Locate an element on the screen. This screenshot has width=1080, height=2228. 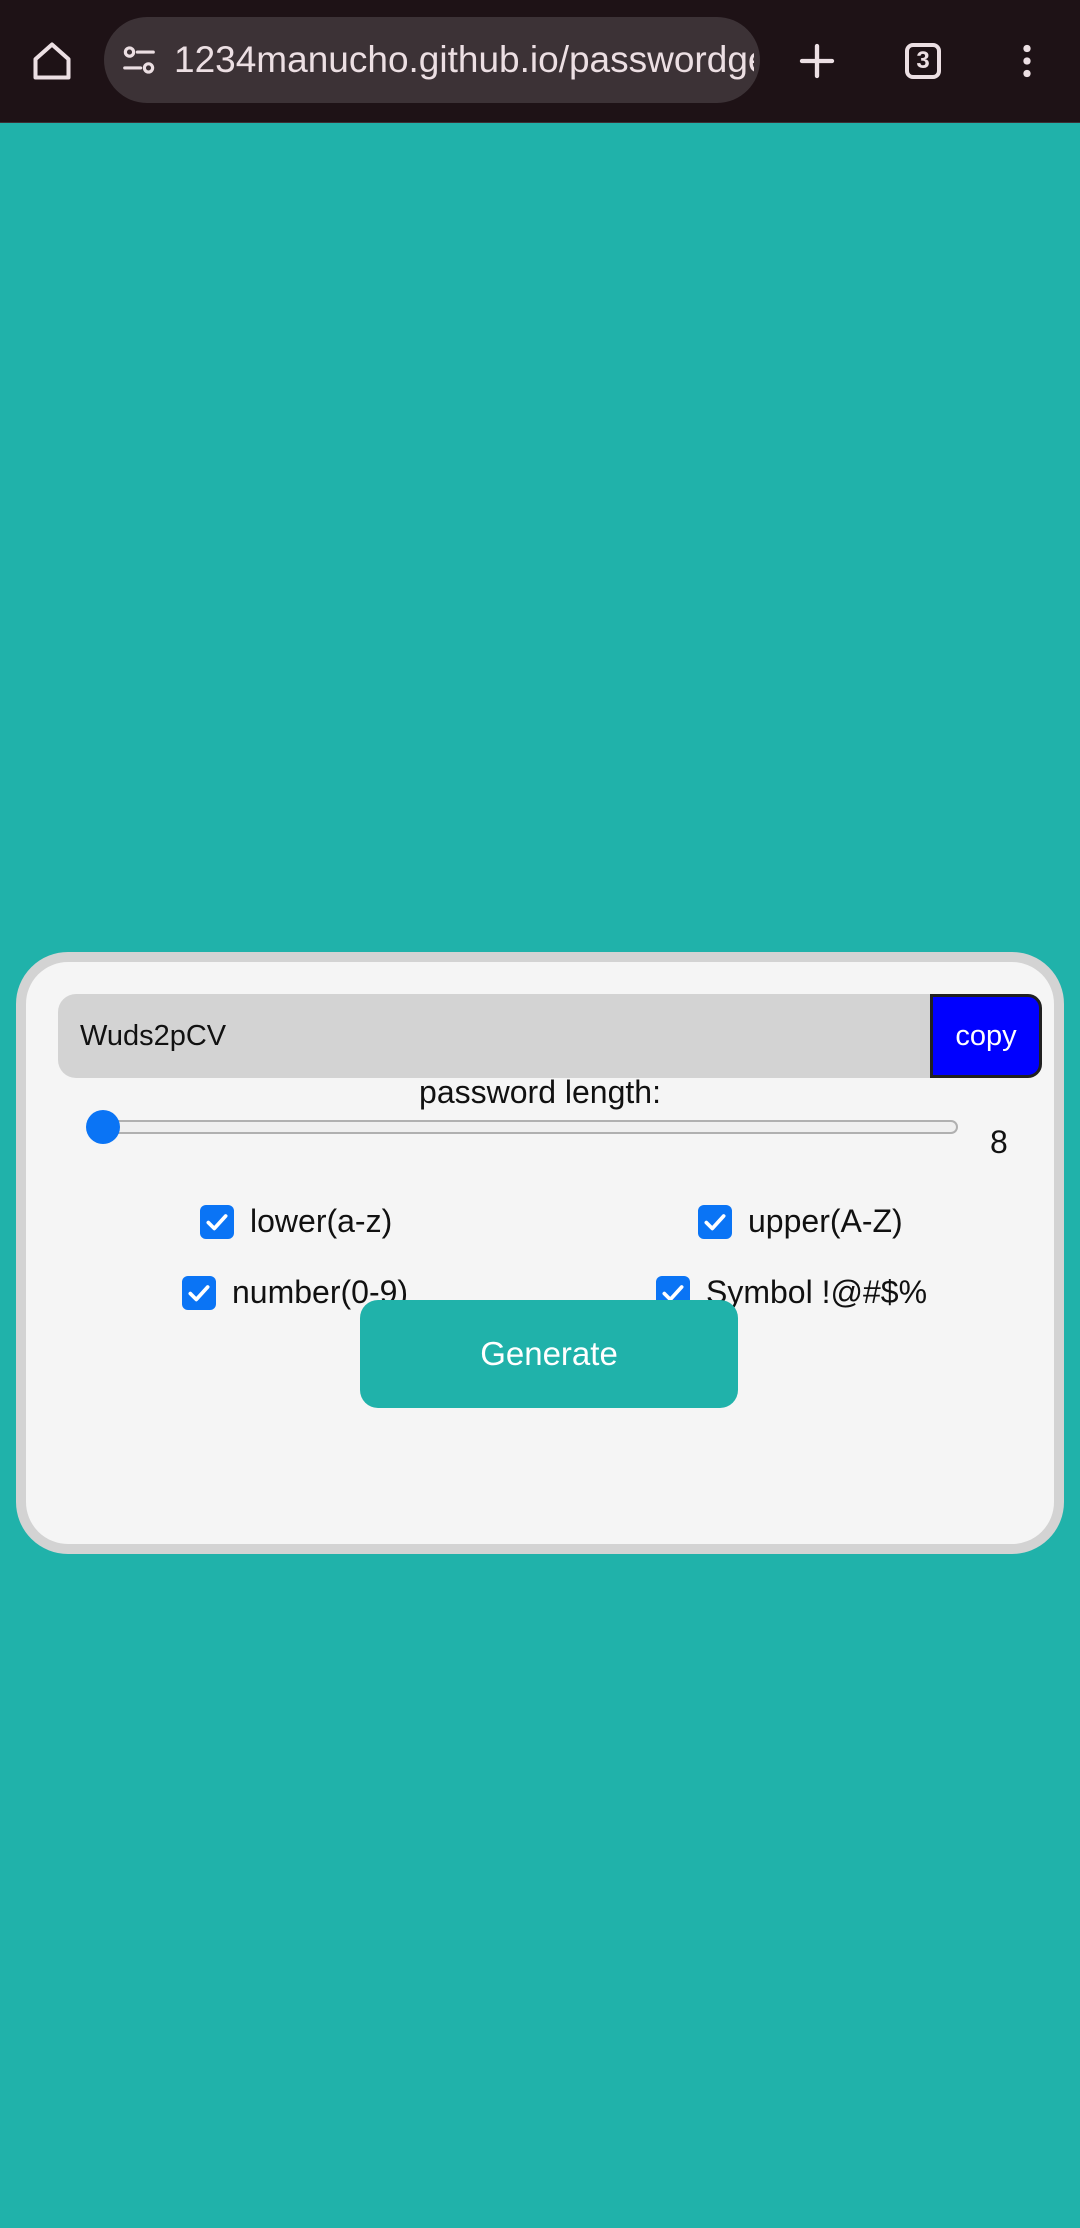
url-text: 1234manucho.github.io/passwordge is located at coordinates (464, 60).